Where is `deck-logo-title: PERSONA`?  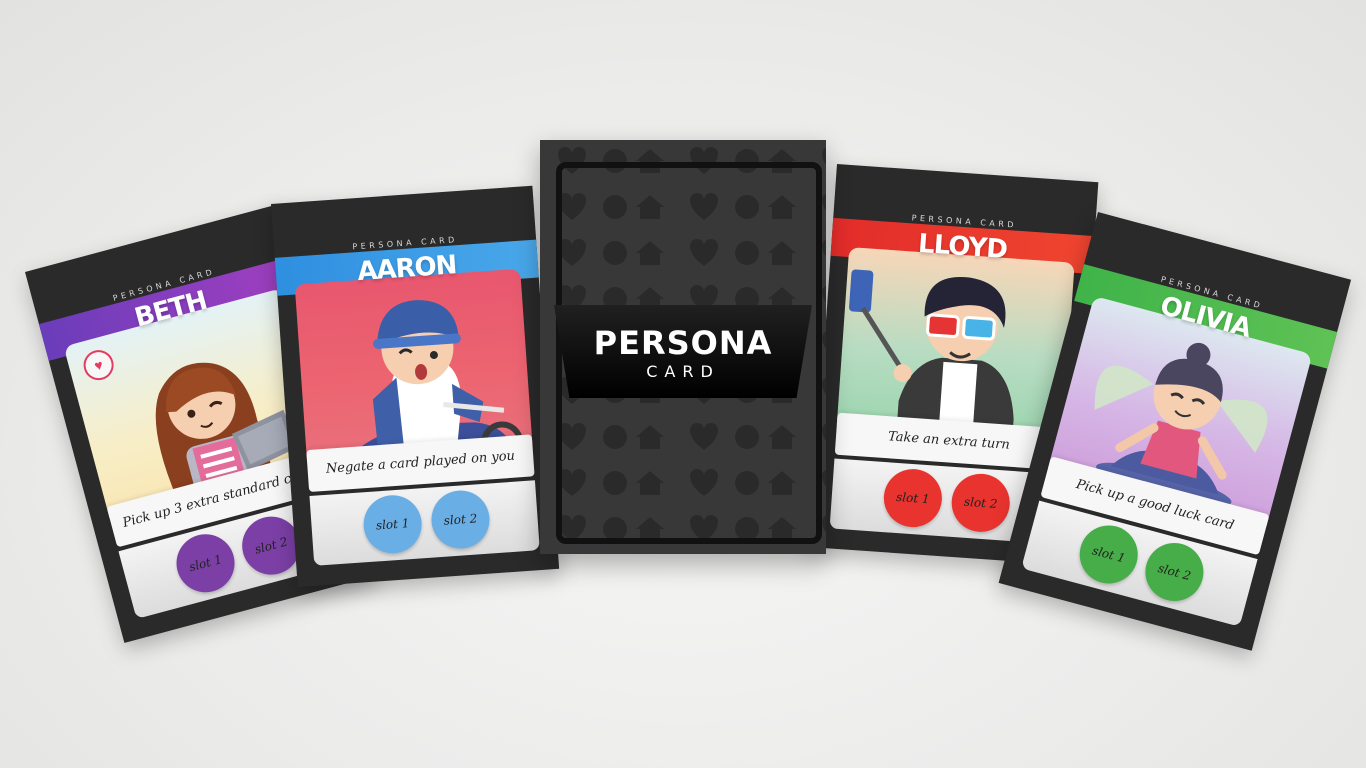
deck-logo-title: PERSONA is located at coordinates (683, 343).